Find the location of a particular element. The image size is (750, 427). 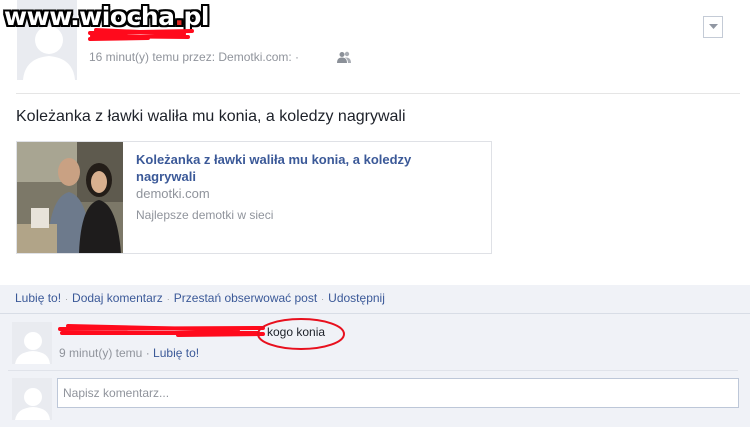

redacted-commenter-scribble is located at coordinates (161, 330).